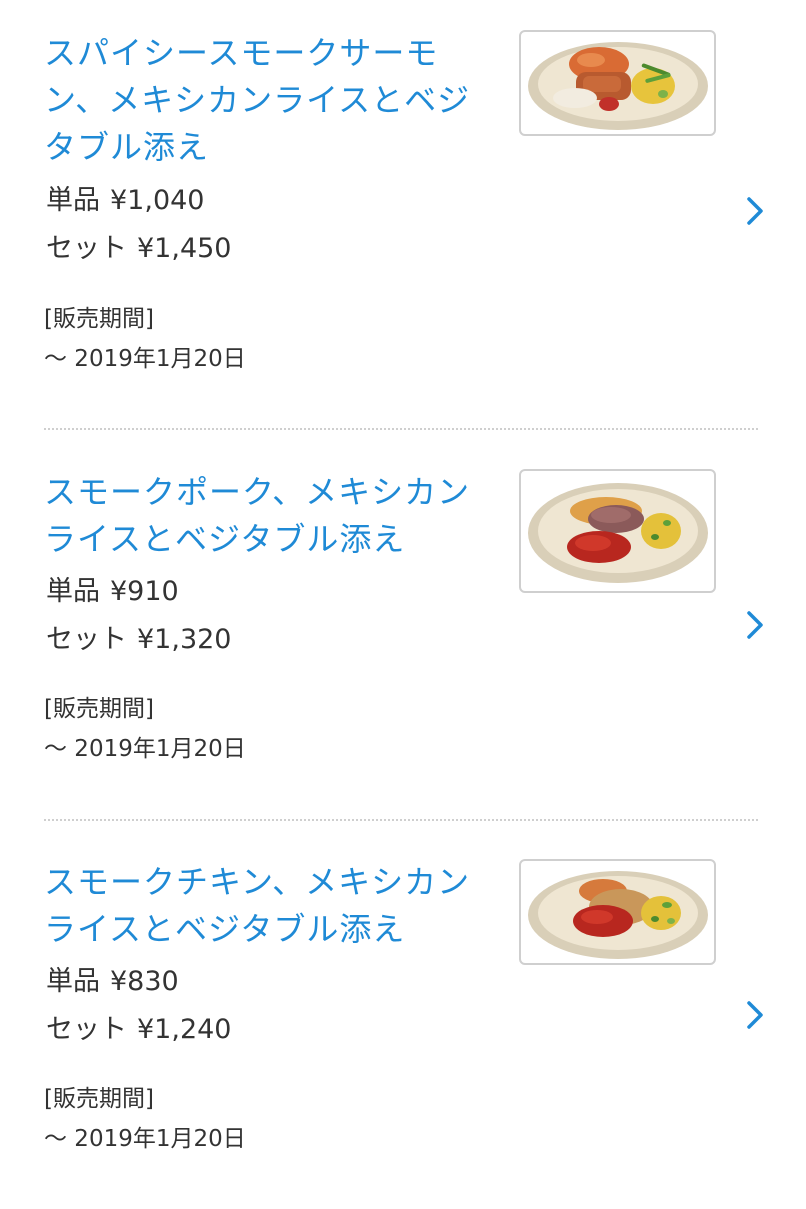 The image size is (806, 1209). Describe the element at coordinates (184, 1029) in the screenshot. I see `set-price: ¥1,240` at that location.